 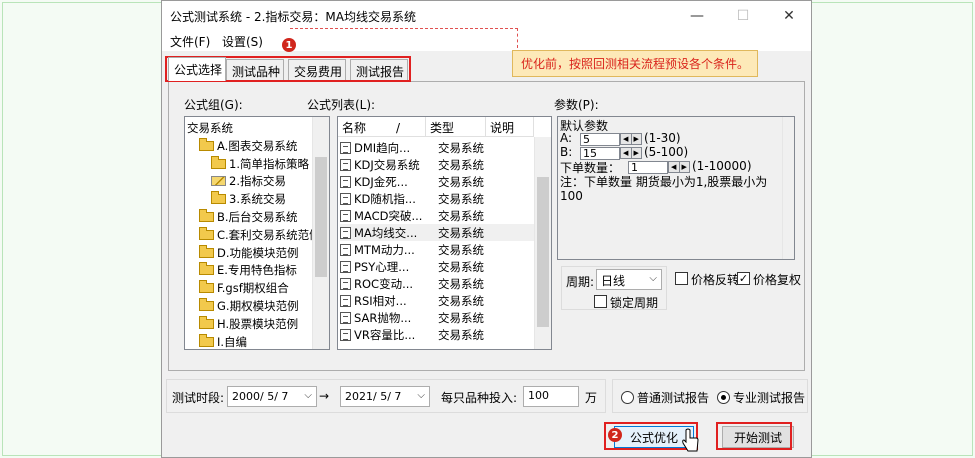 I want to click on invest-input: 100, so click(x=551, y=396).